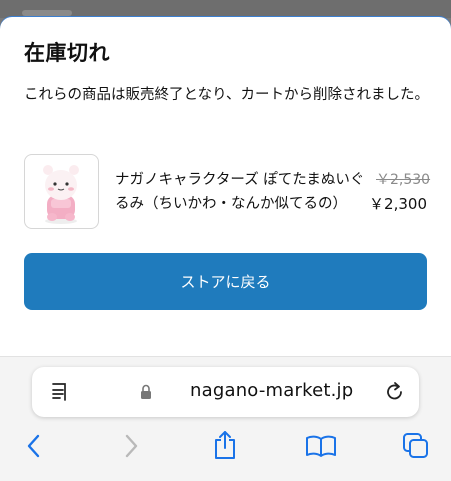 This screenshot has width=451, height=481. Describe the element at coordinates (398, 204) in the screenshot. I see `sale-price: ￥2,300` at that location.